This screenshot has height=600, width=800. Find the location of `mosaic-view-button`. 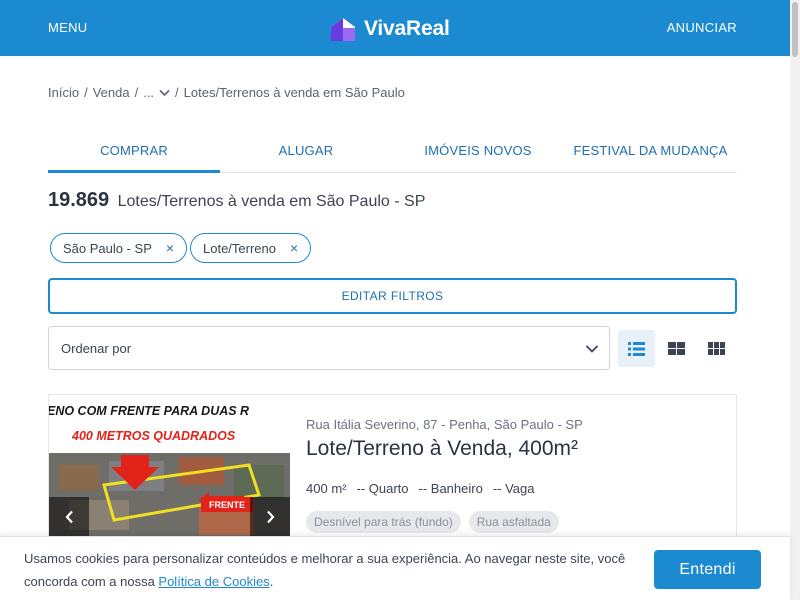

mosaic-view-button is located at coordinates (716, 348).